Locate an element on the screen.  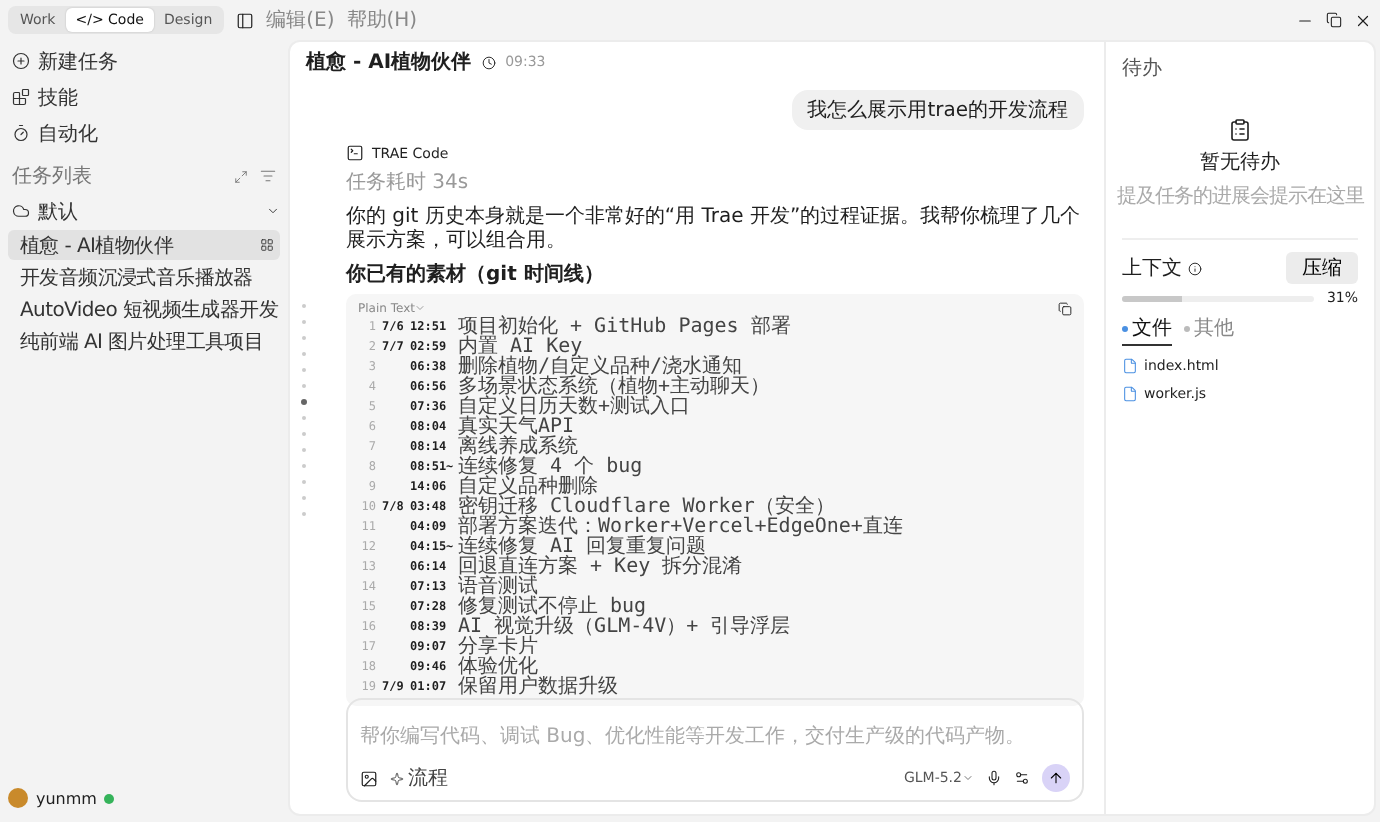
mode-chip: 流程 is located at coordinates (419, 778).